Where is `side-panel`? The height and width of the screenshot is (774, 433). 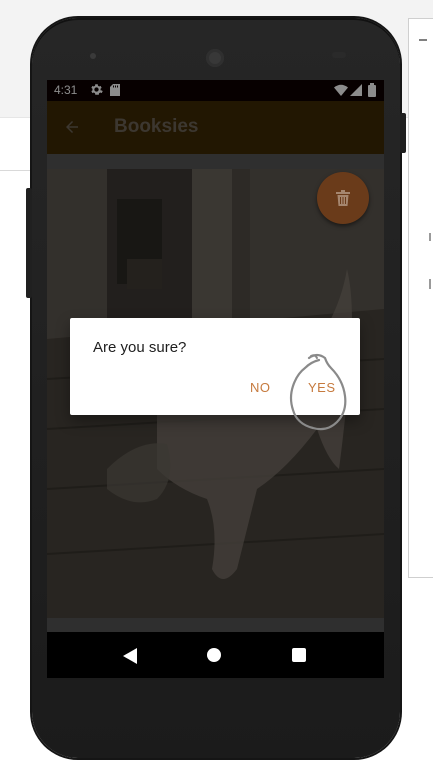 side-panel is located at coordinates (420, 298).